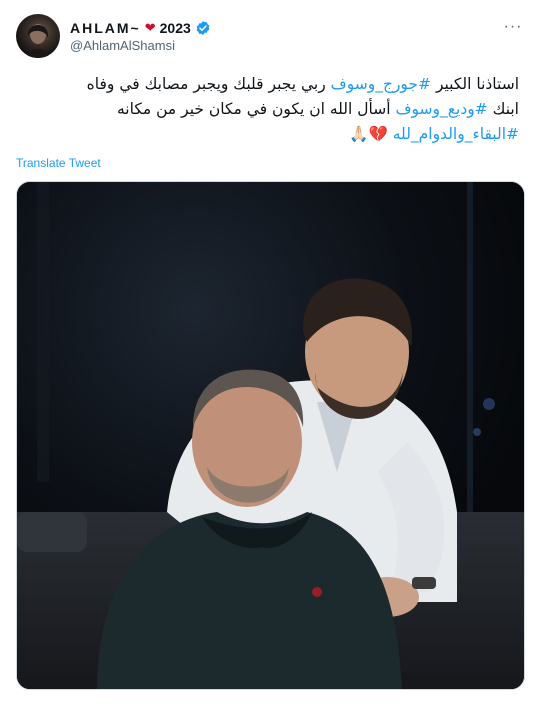 The image size is (541, 704). Describe the element at coordinates (208, 84) in the screenshot. I see `text-segment: ربي يجبر قلبك ويجبر مصابك في وفاه` at that location.